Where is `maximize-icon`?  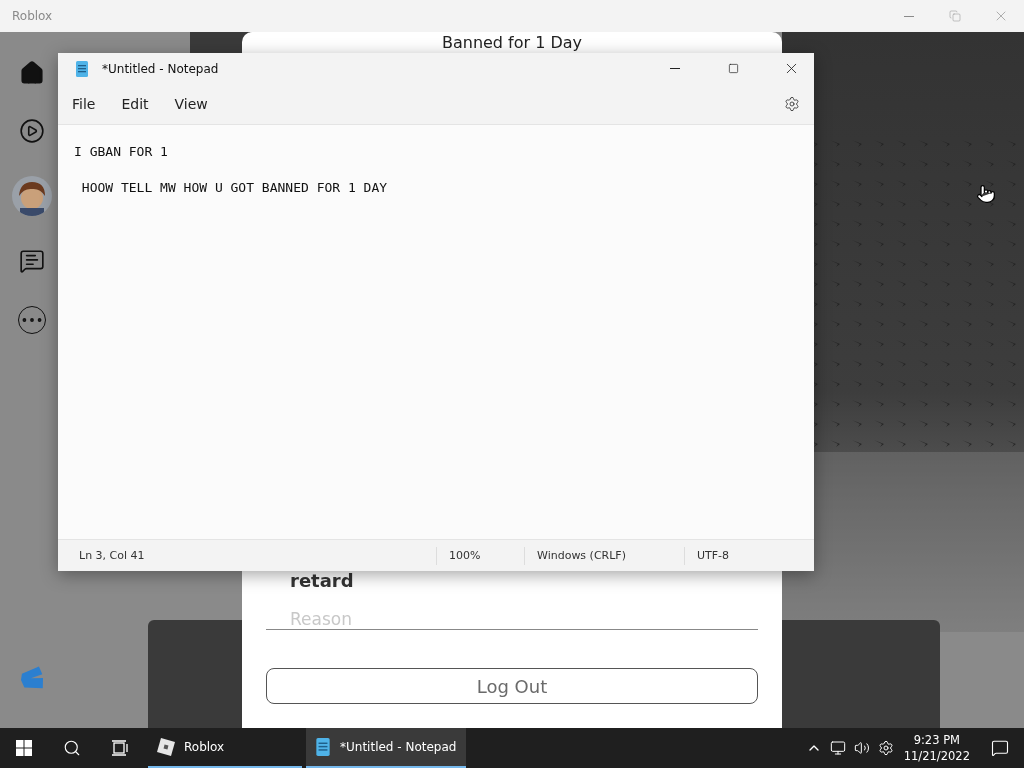
maximize-icon is located at coordinates (733, 68).